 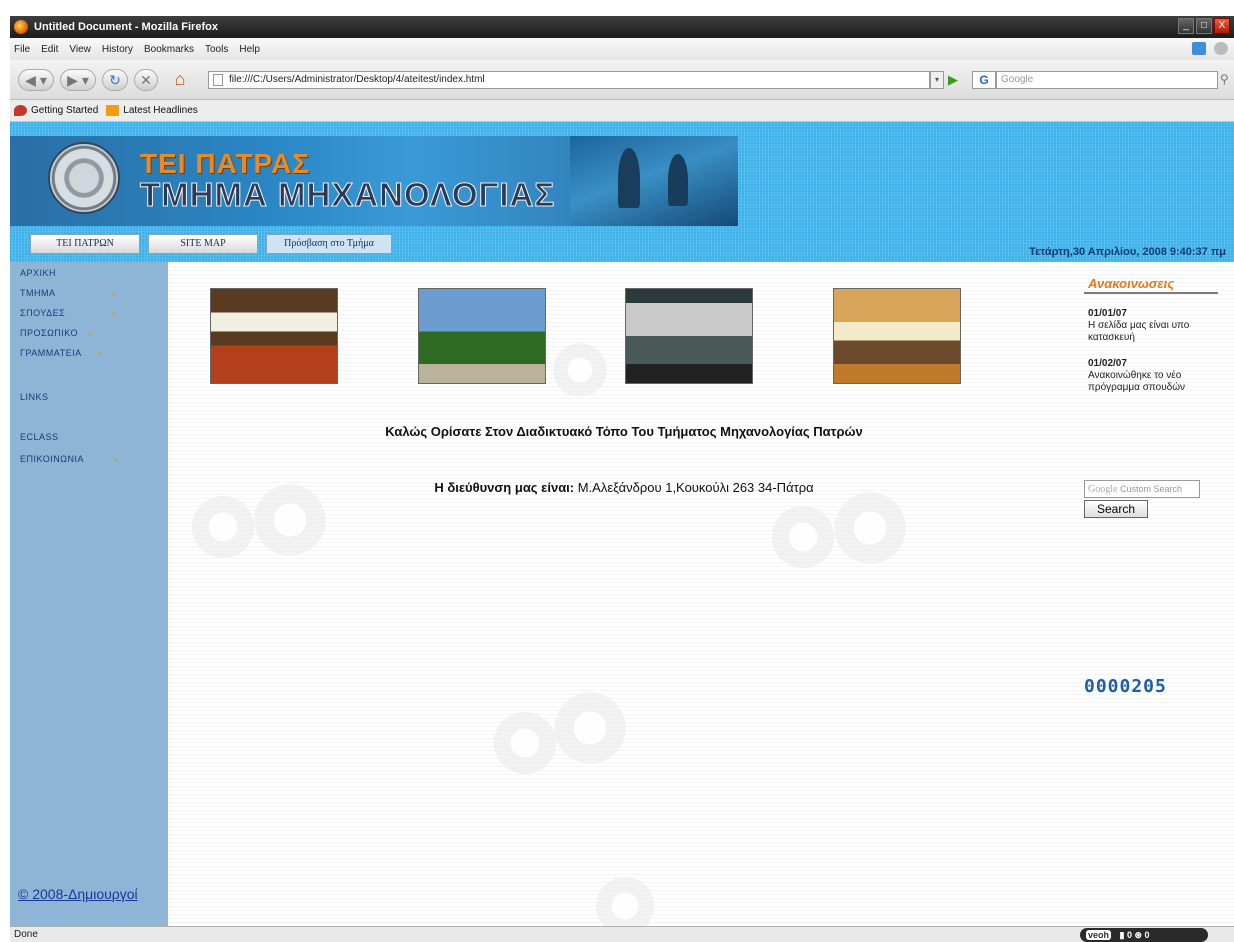 I want to click on search-button: Search, so click(x=1116, y=509).